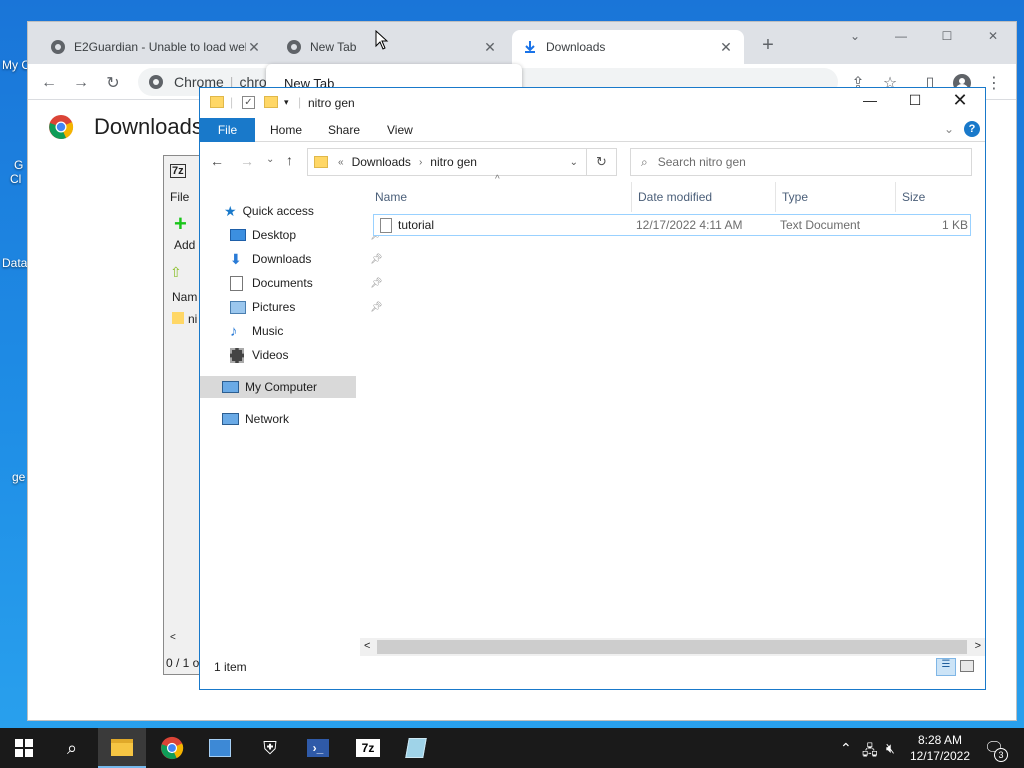 This screenshot has height=768, width=1024. Describe the element at coordinates (294, 47) in the screenshot. I see `chrome-favicon-icon` at that location.